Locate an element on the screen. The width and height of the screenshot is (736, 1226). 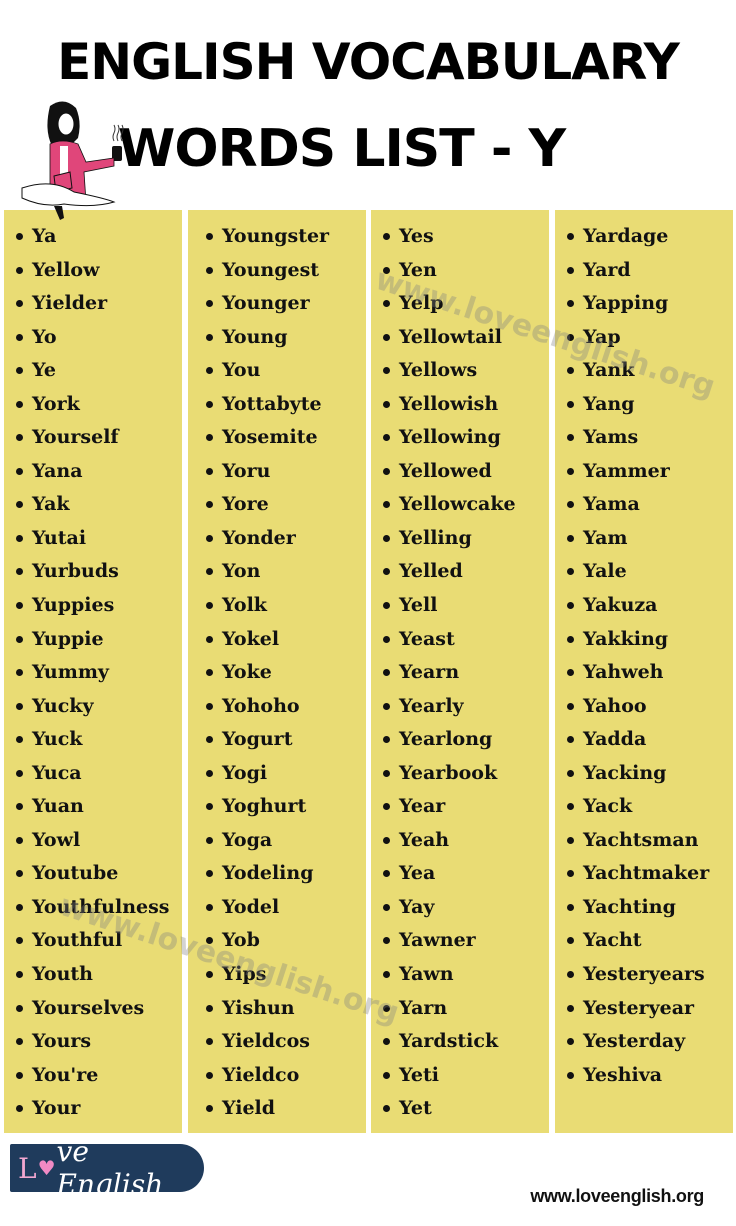
word-text: Yakuza is located at coordinates (620, 605).